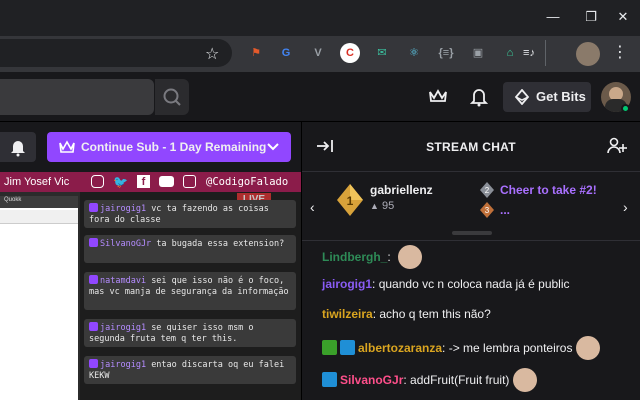 The width and height of the screenshot is (640, 400). I want to click on rank-1-gem-icon: 1, so click(350, 202).